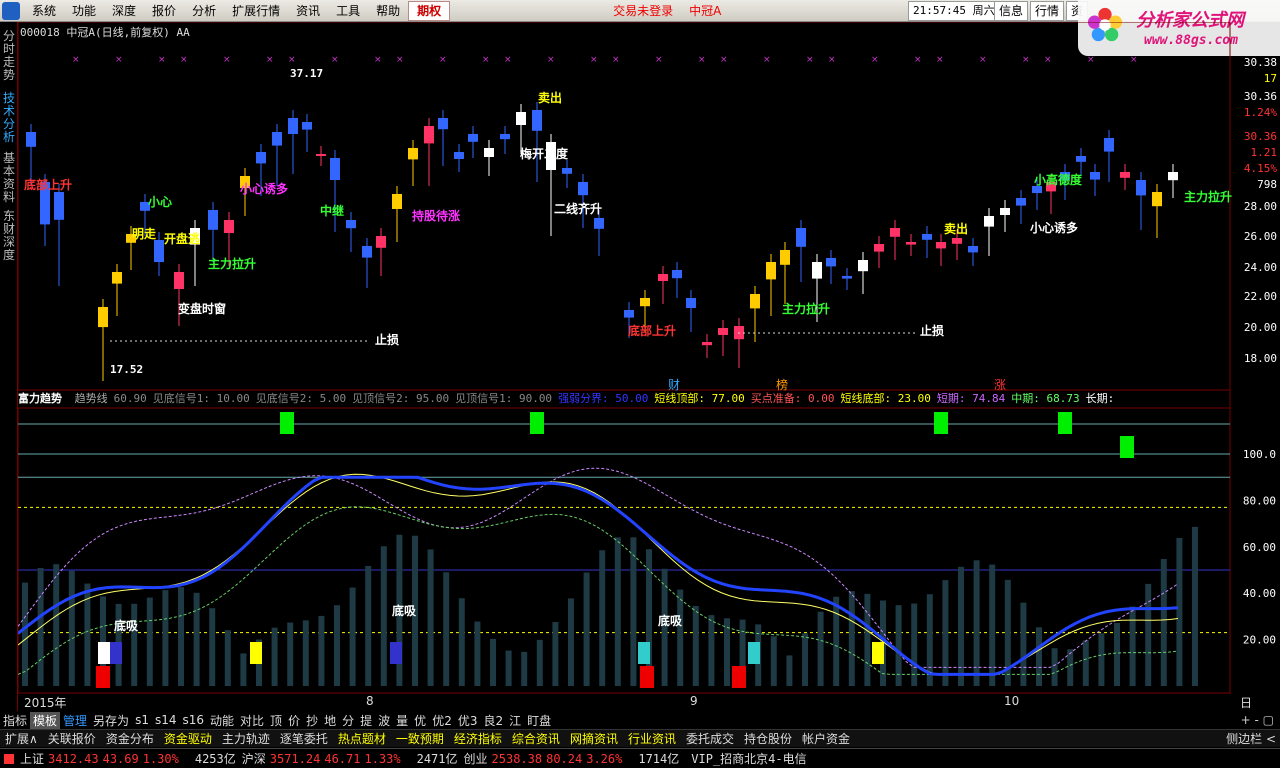  I want to click on menu-quote: 报价, so click(164, 11).